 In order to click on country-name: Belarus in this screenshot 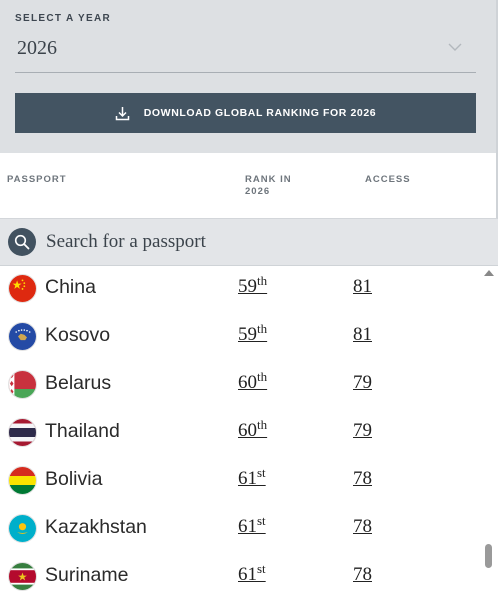, I will do `click(78, 383)`.